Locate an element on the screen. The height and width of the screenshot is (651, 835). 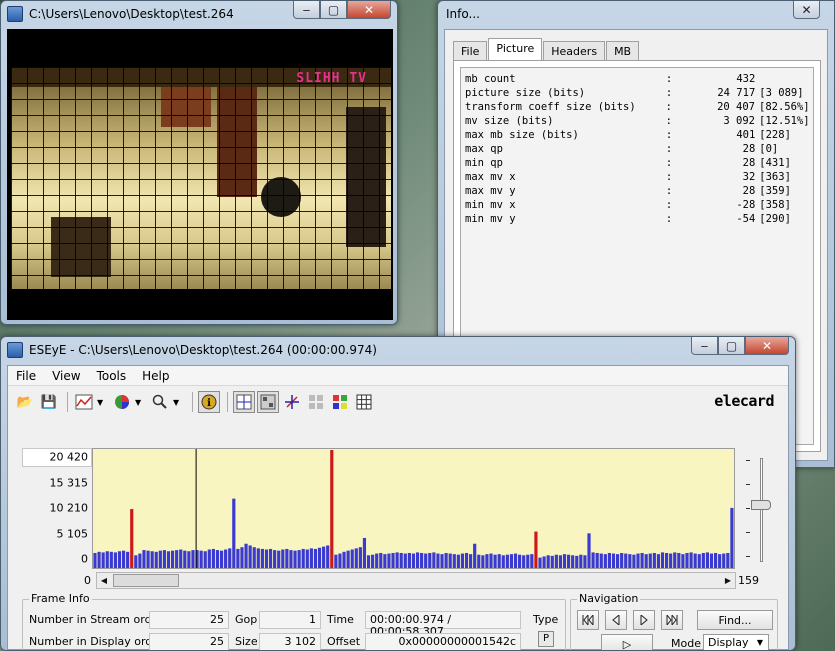
magnifier-icon is located at coordinates (160, 402).